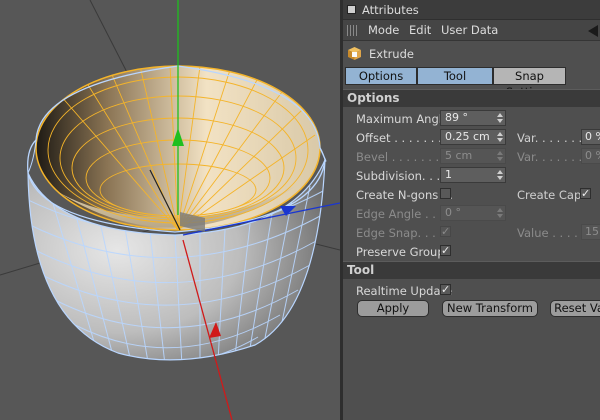 The image size is (600, 420). I want to click on object-header: Extrude, so click(471, 54).